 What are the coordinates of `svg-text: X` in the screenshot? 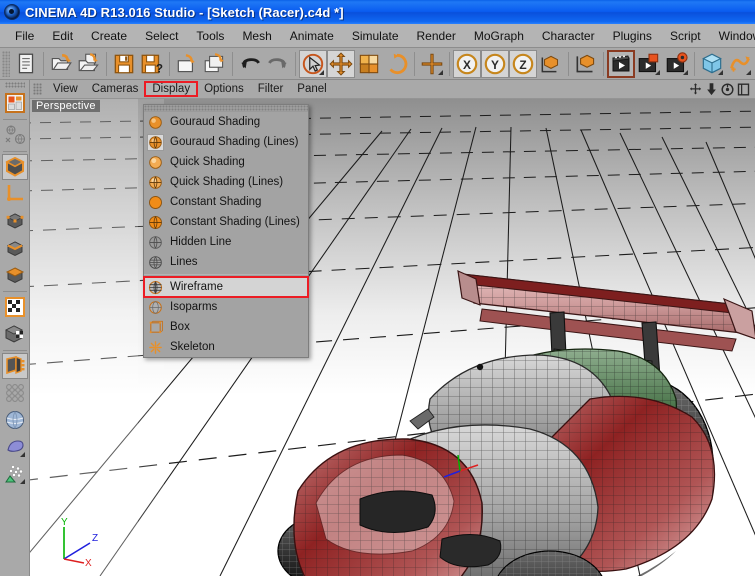 It's located at (467, 64).